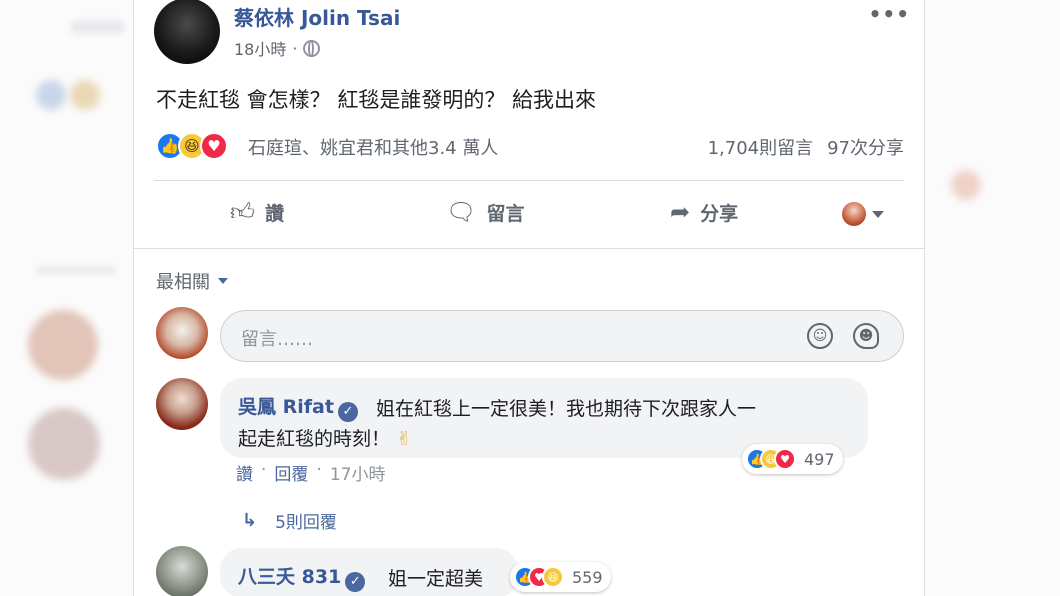 The width and height of the screenshot is (1060, 596). I want to click on comment-reaction-icons: 👍 ♥ 😆, so click(539, 577).